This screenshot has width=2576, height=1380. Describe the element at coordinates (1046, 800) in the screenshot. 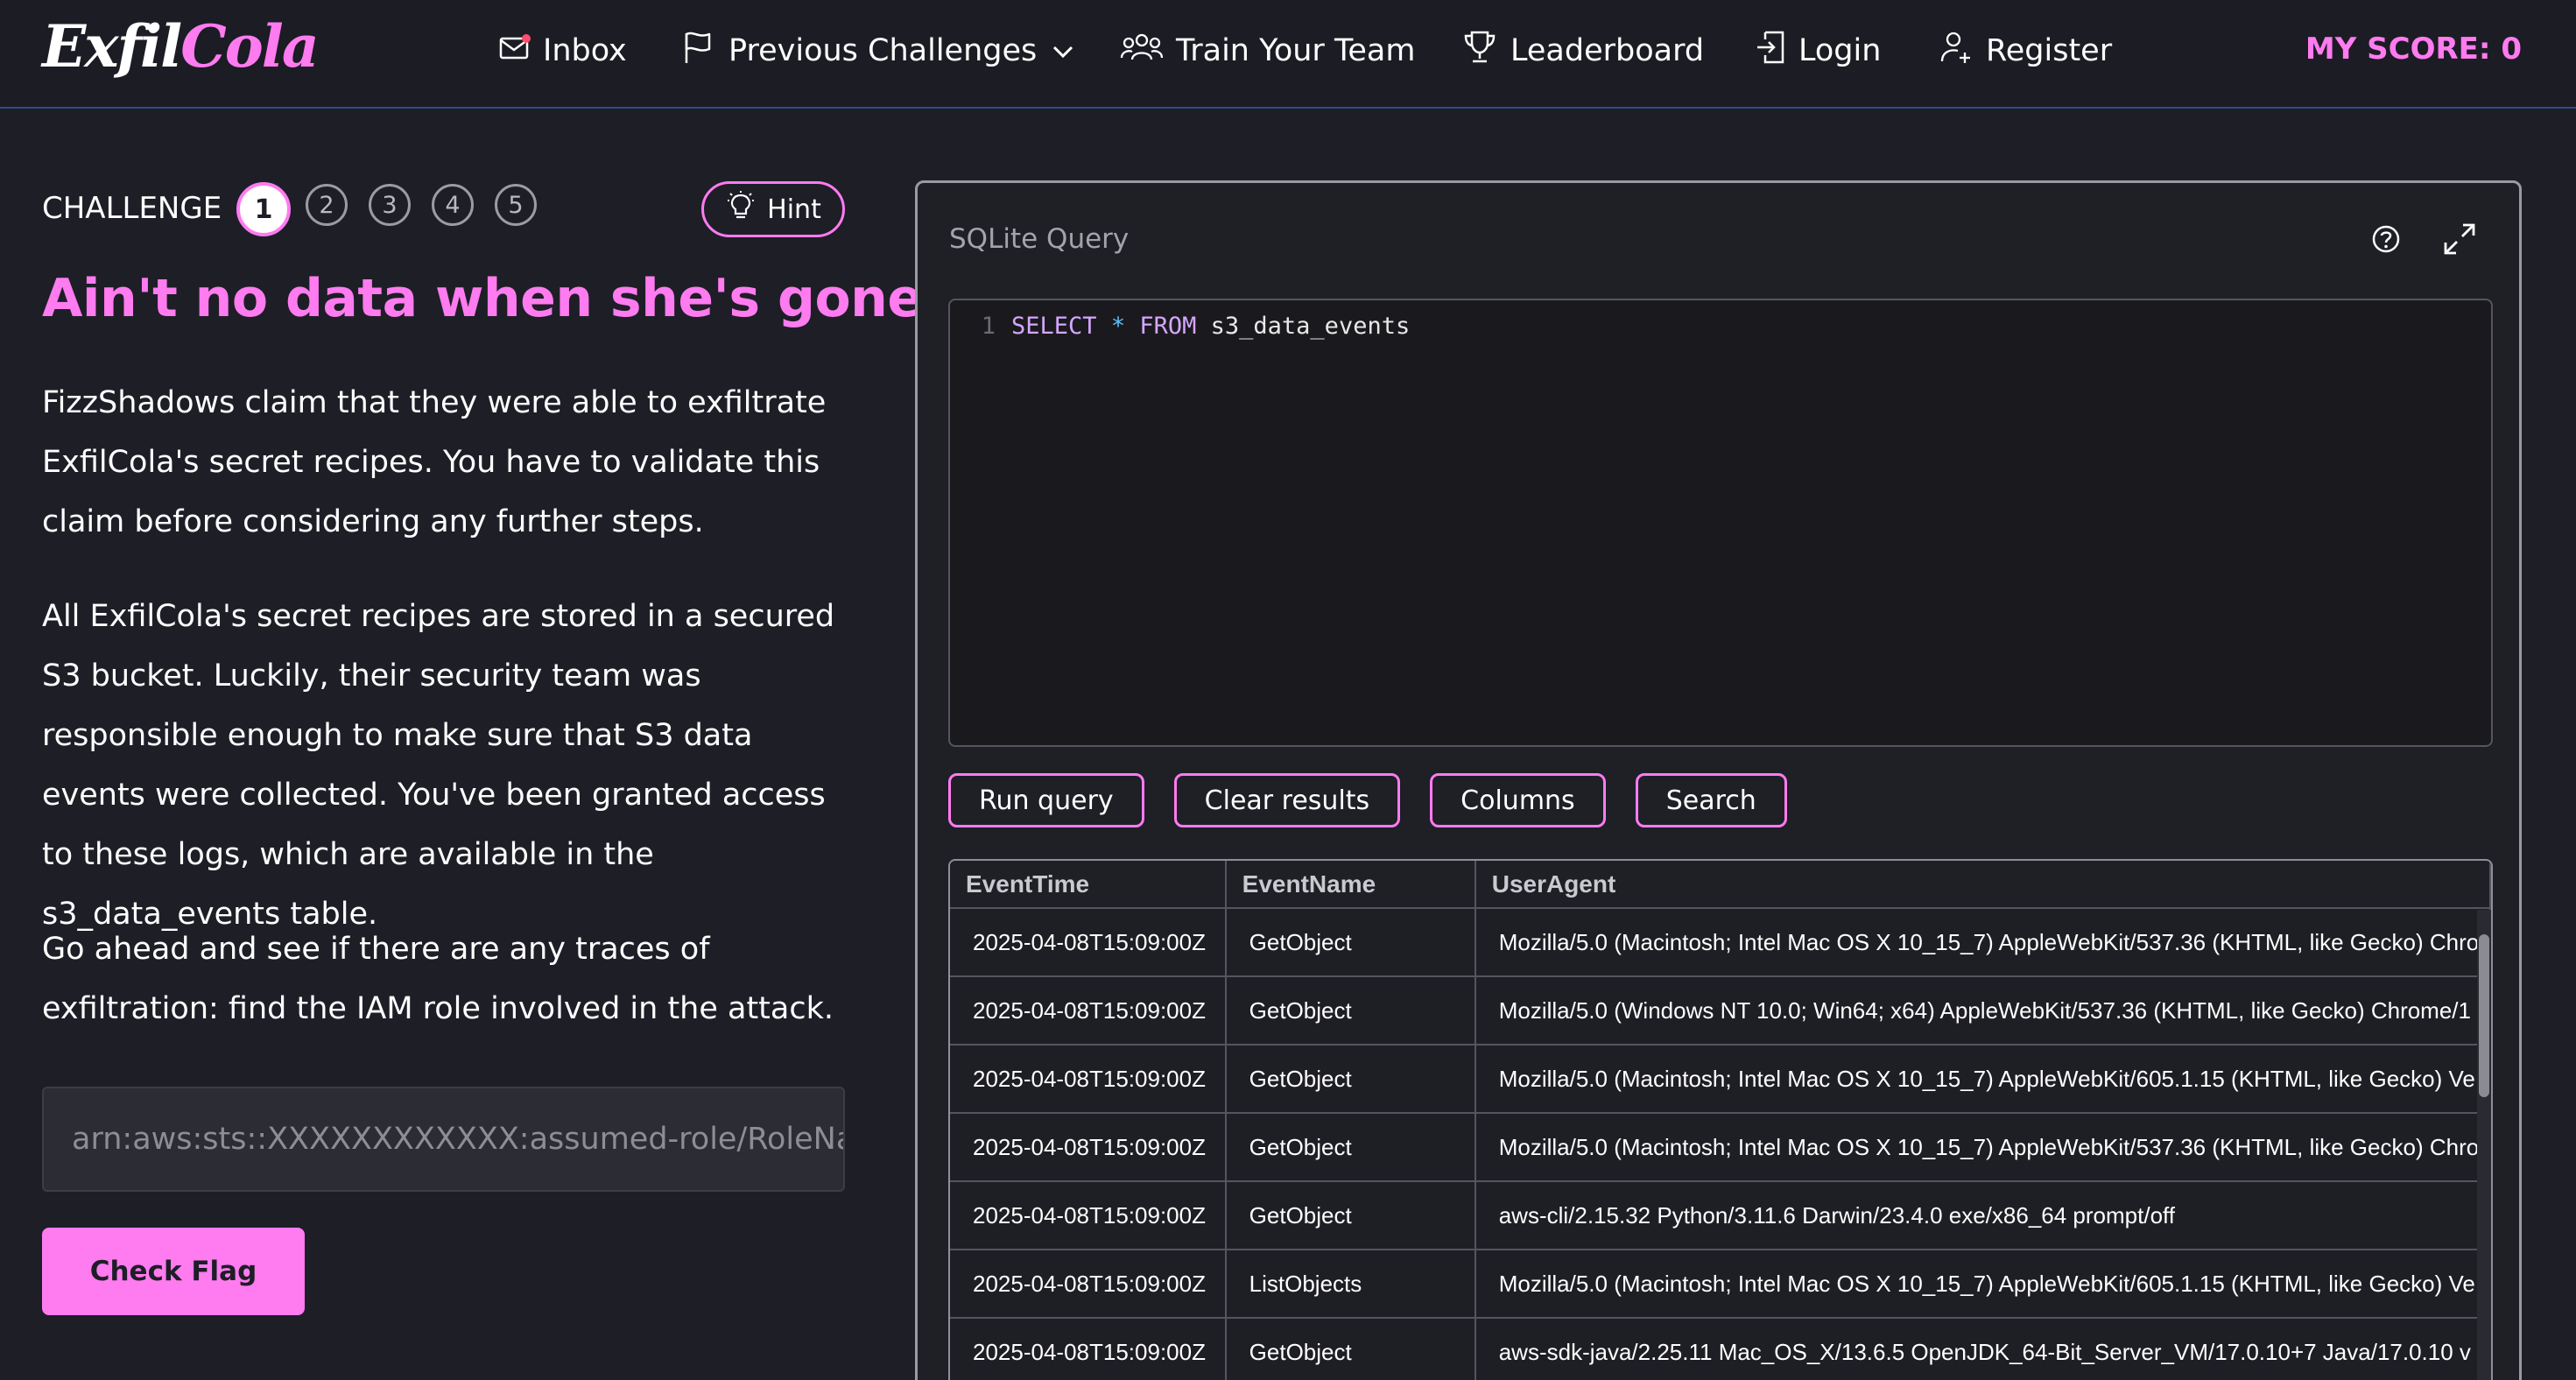

I see `run-query-button: Run query` at that location.